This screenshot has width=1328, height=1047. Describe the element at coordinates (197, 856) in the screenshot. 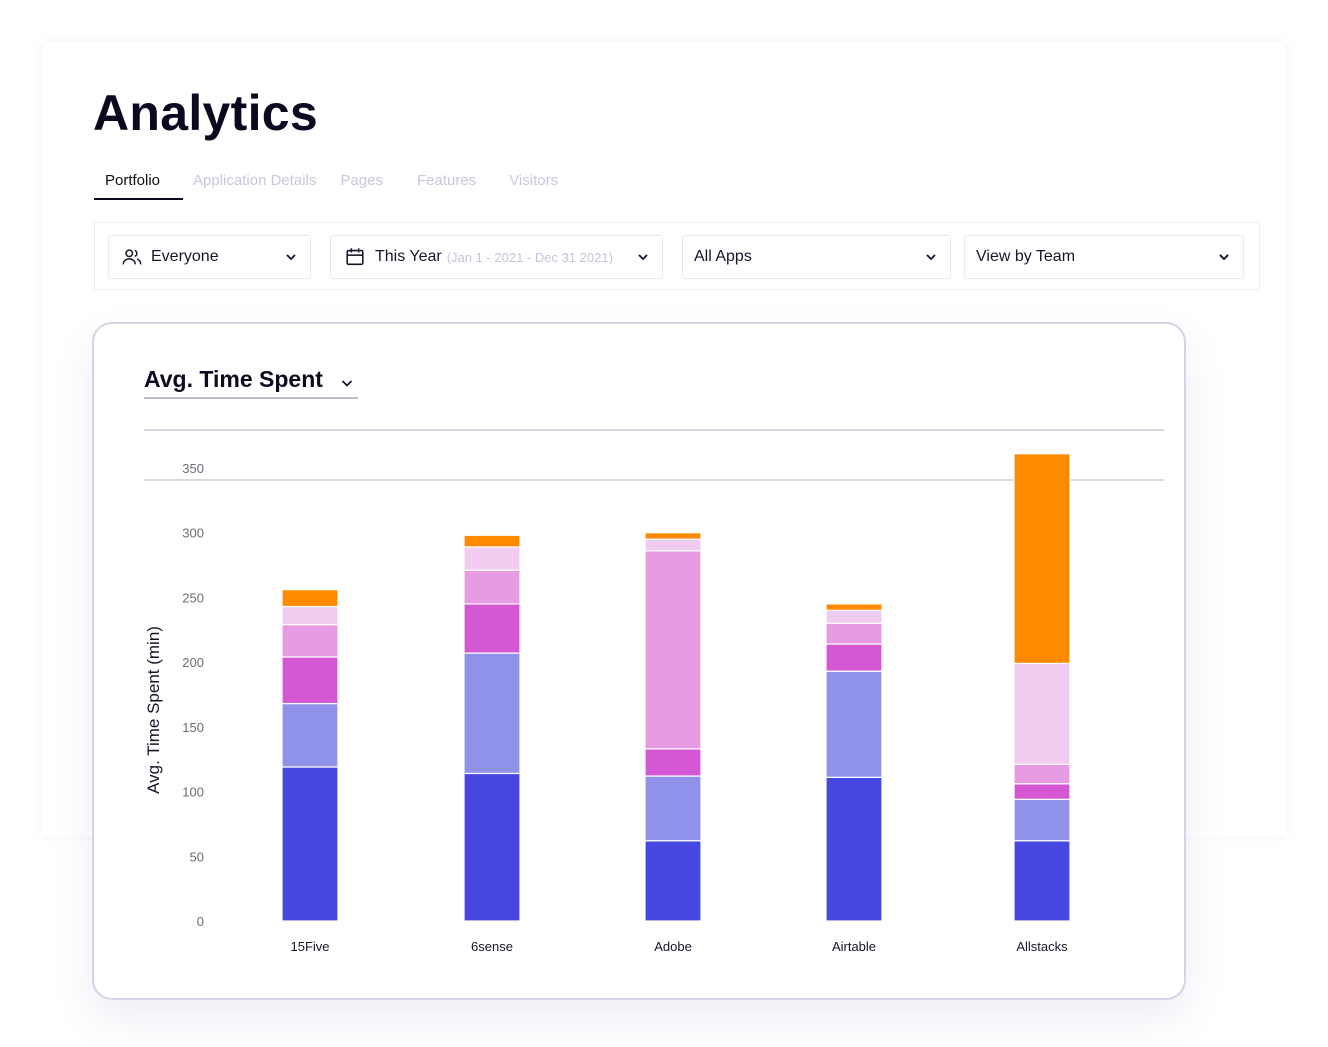

I see `y-tick-label: 50` at that location.